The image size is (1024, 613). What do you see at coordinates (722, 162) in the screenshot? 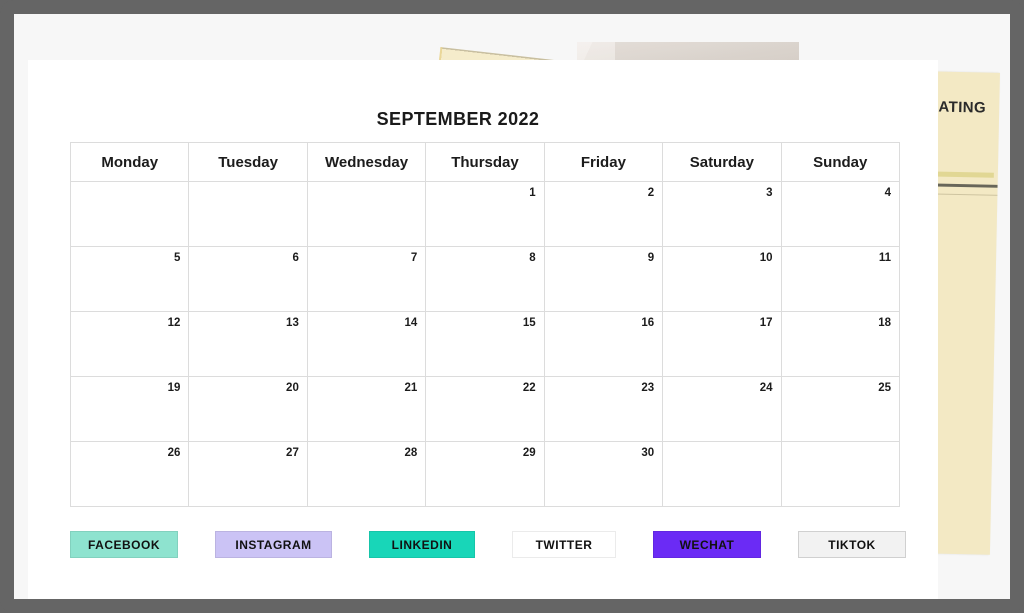
I see `weekday-header-saturday: Saturday` at bounding box center [722, 162].